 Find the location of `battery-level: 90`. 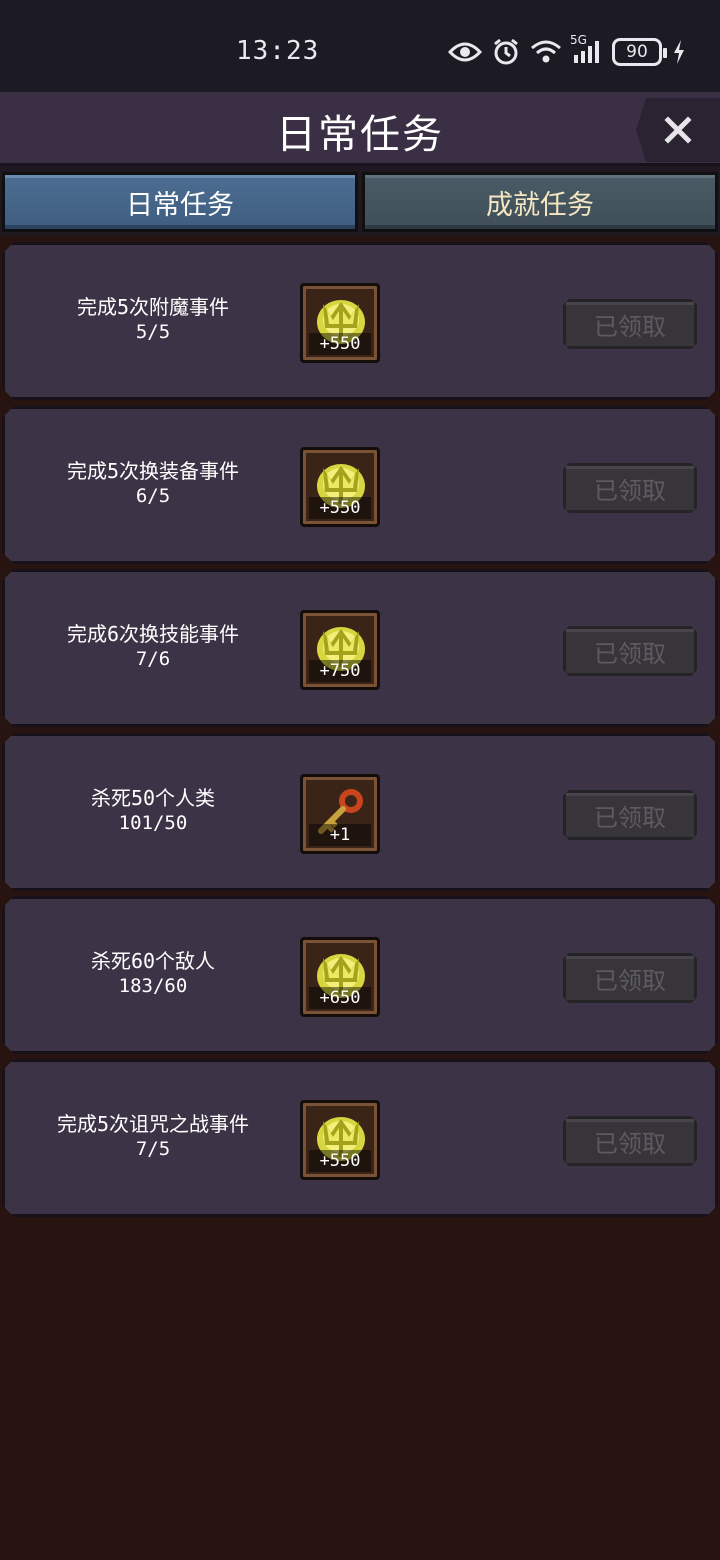

battery-level: 90 is located at coordinates (637, 52).